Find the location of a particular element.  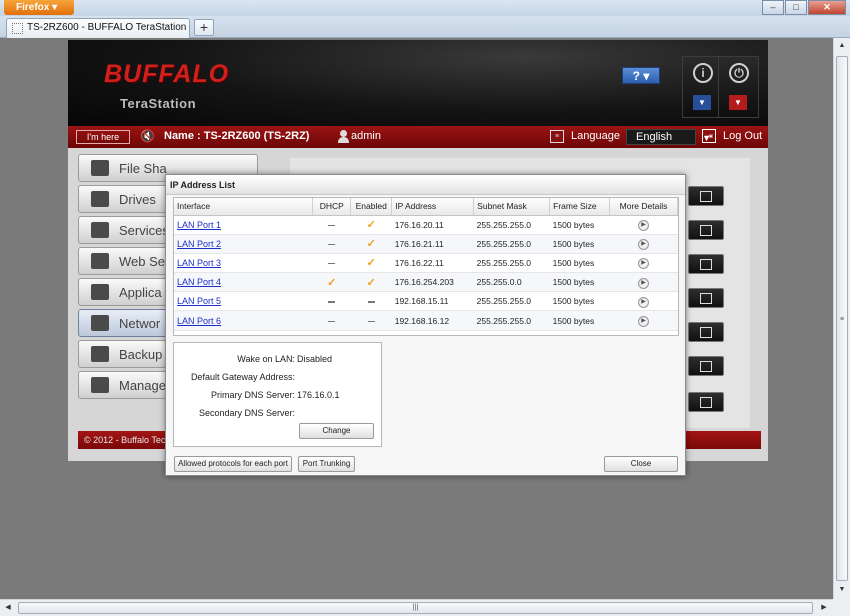

subnet-mask-cell: 255.255.0.0 is located at coordinates (511, 282).